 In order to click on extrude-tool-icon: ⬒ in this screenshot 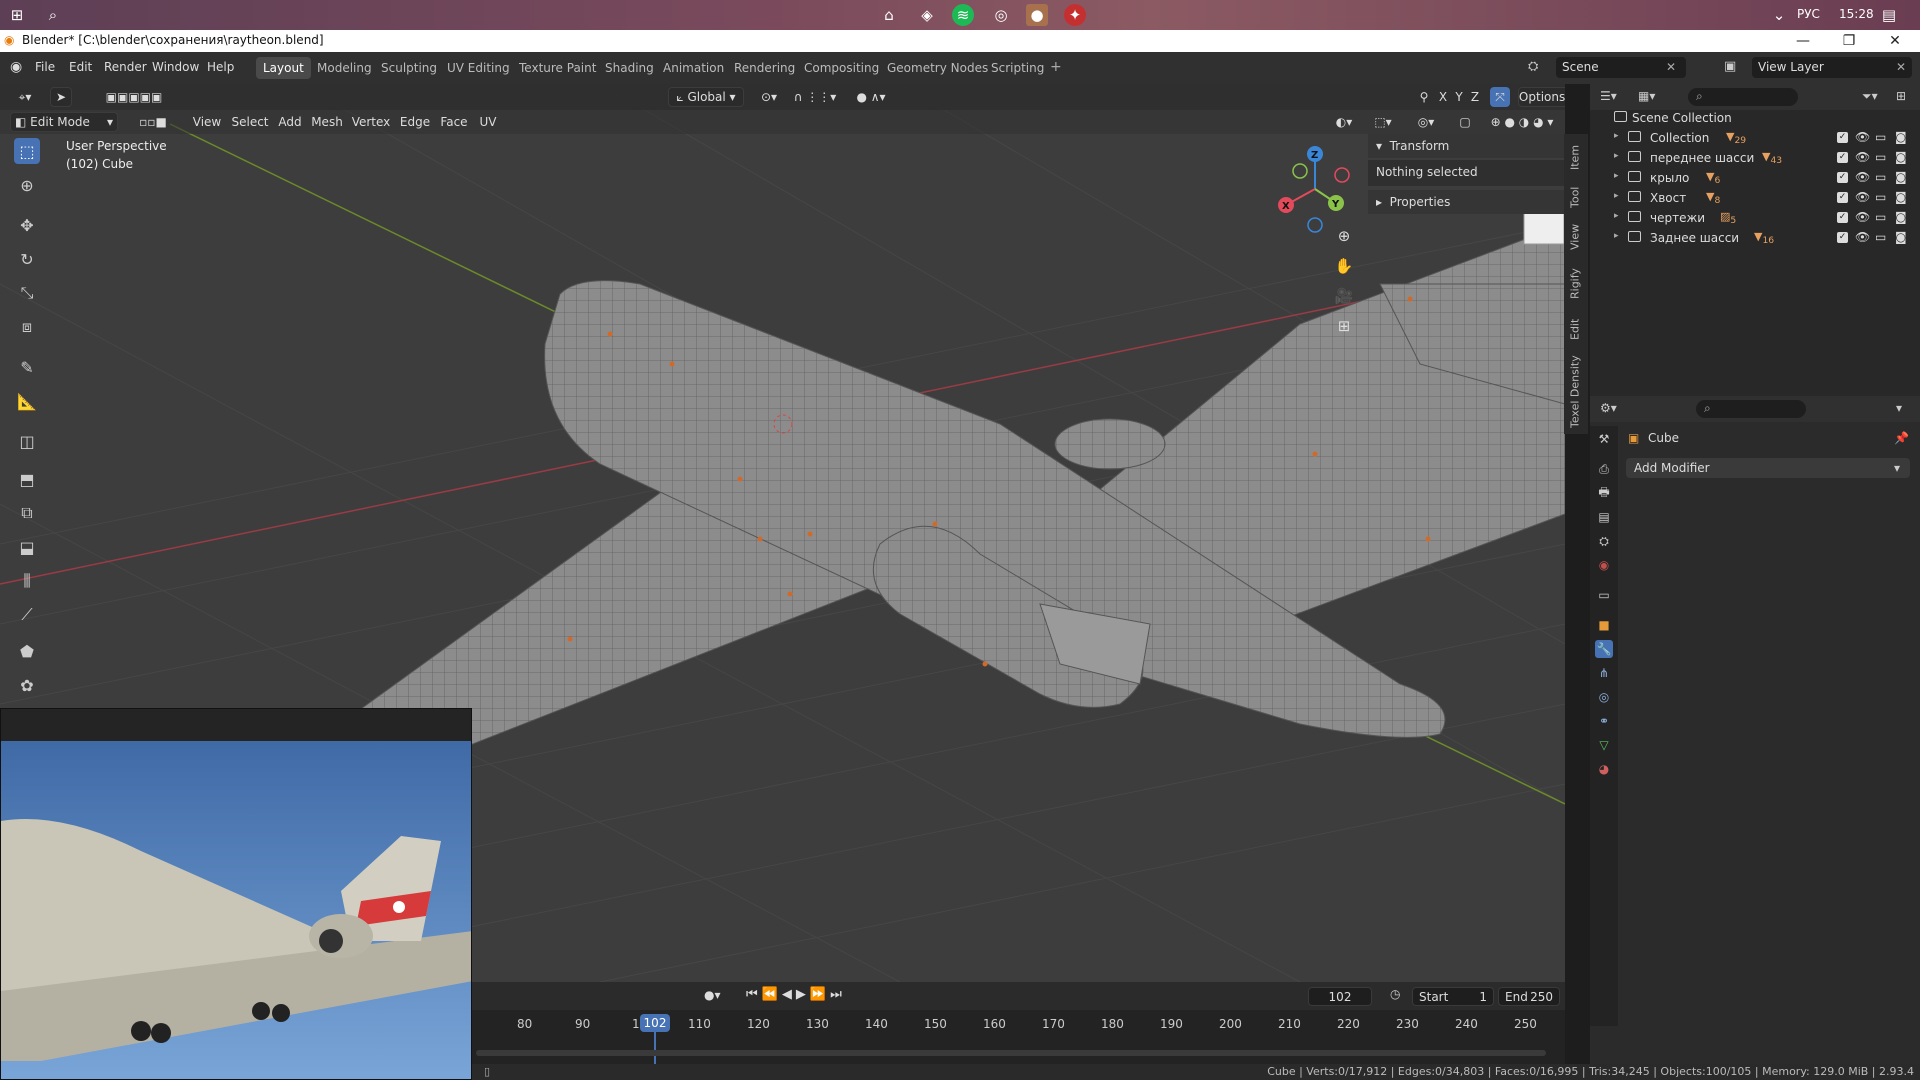, I will do `click(27, 479)`.